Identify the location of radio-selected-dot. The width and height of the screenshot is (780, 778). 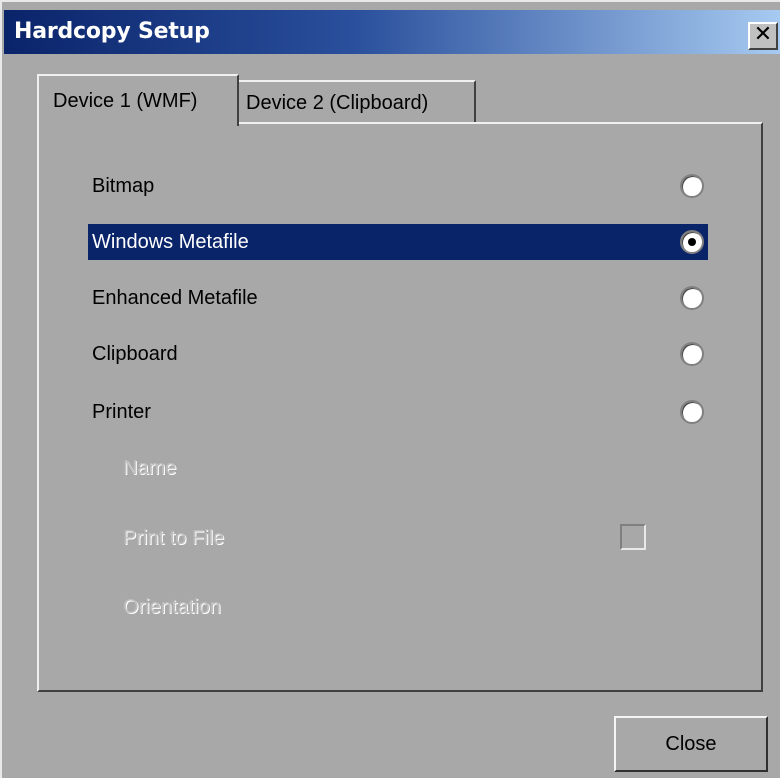
(692, 242).